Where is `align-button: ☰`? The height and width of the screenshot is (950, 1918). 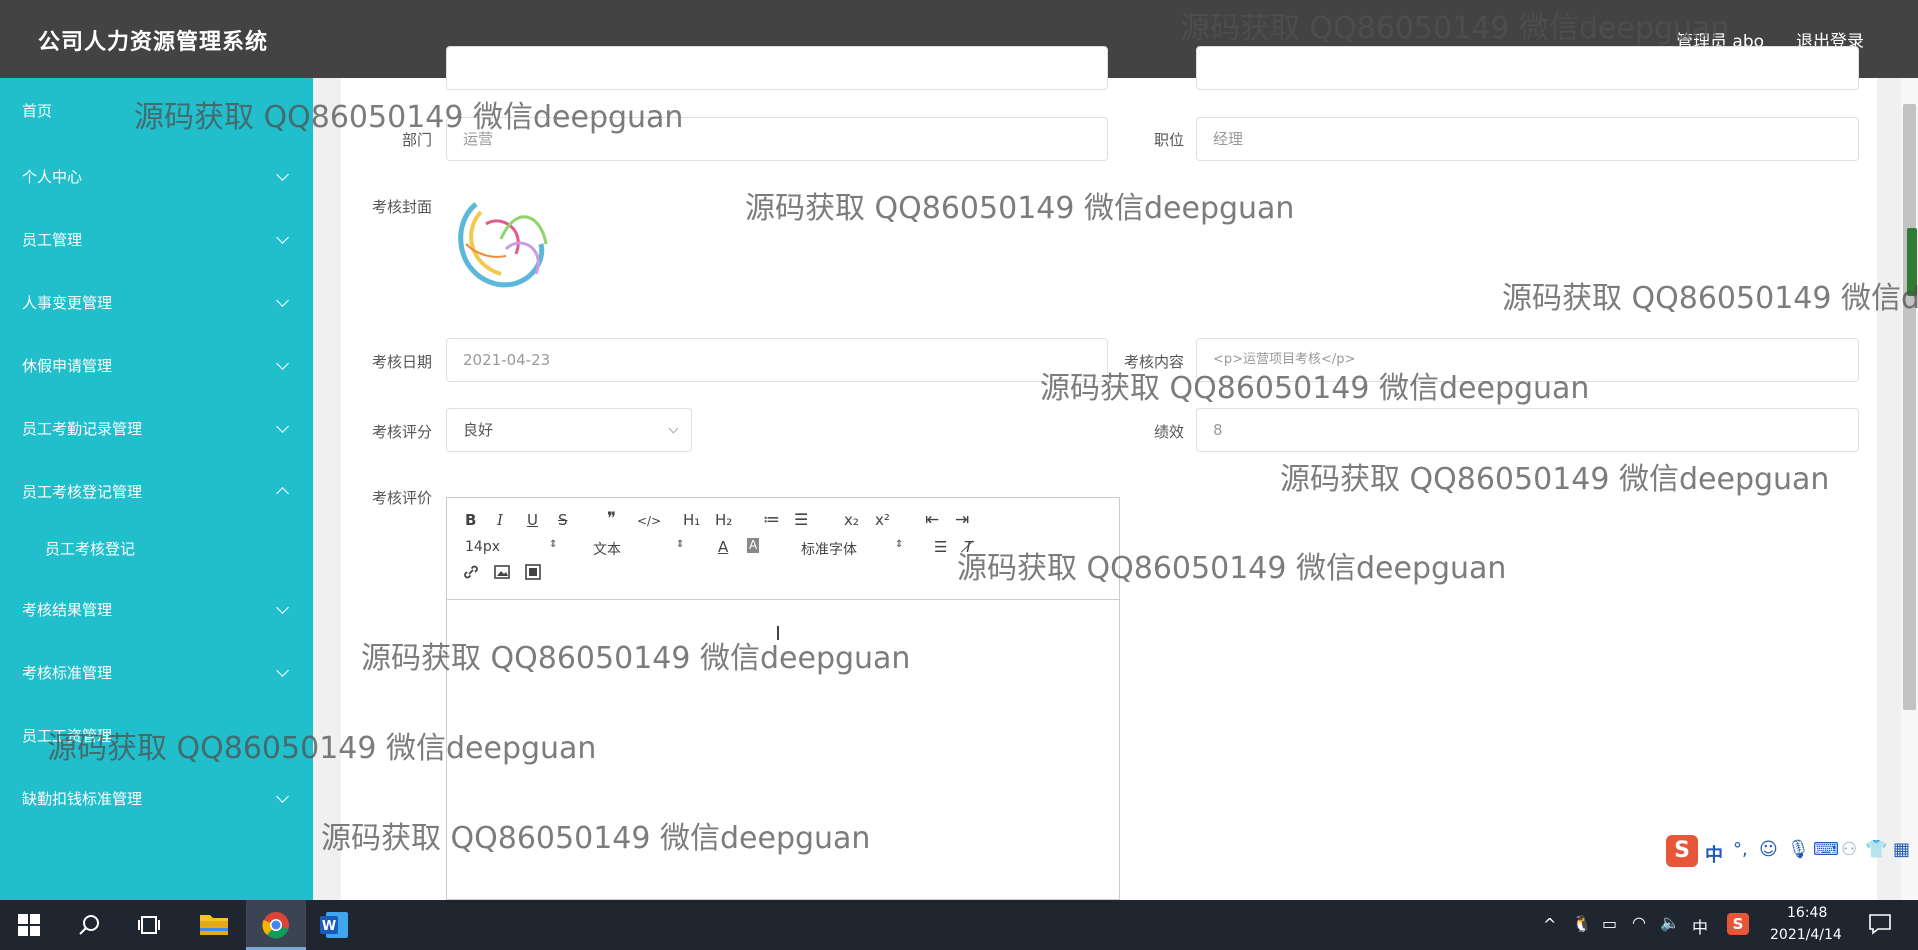 align-button: ☰ is located at coordinates (940, 547).